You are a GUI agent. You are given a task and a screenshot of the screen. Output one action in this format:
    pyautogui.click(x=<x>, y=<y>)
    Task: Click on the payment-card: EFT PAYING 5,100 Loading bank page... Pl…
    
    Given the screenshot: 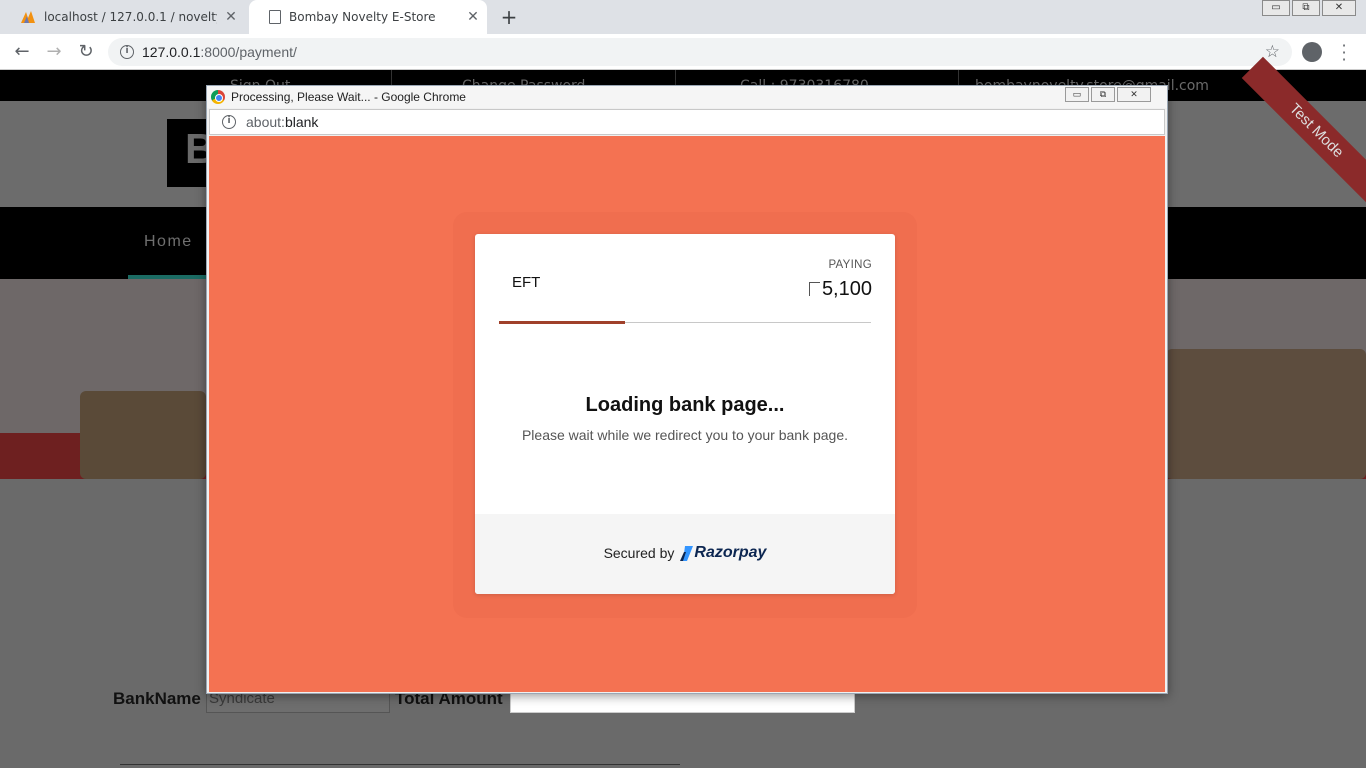 What is the action you would take?
    pyautogui.click(x=685, y=414)
    